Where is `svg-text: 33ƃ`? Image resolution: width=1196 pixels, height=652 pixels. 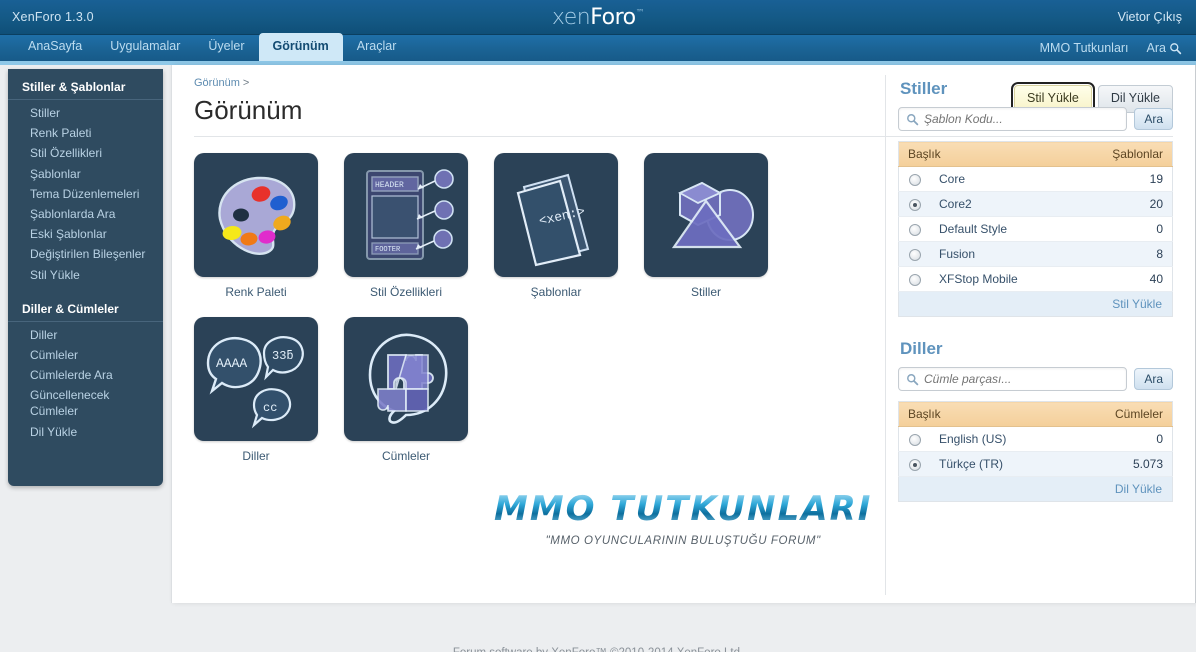
svg-text: 33ƃ is located at coordinates (283, 356).